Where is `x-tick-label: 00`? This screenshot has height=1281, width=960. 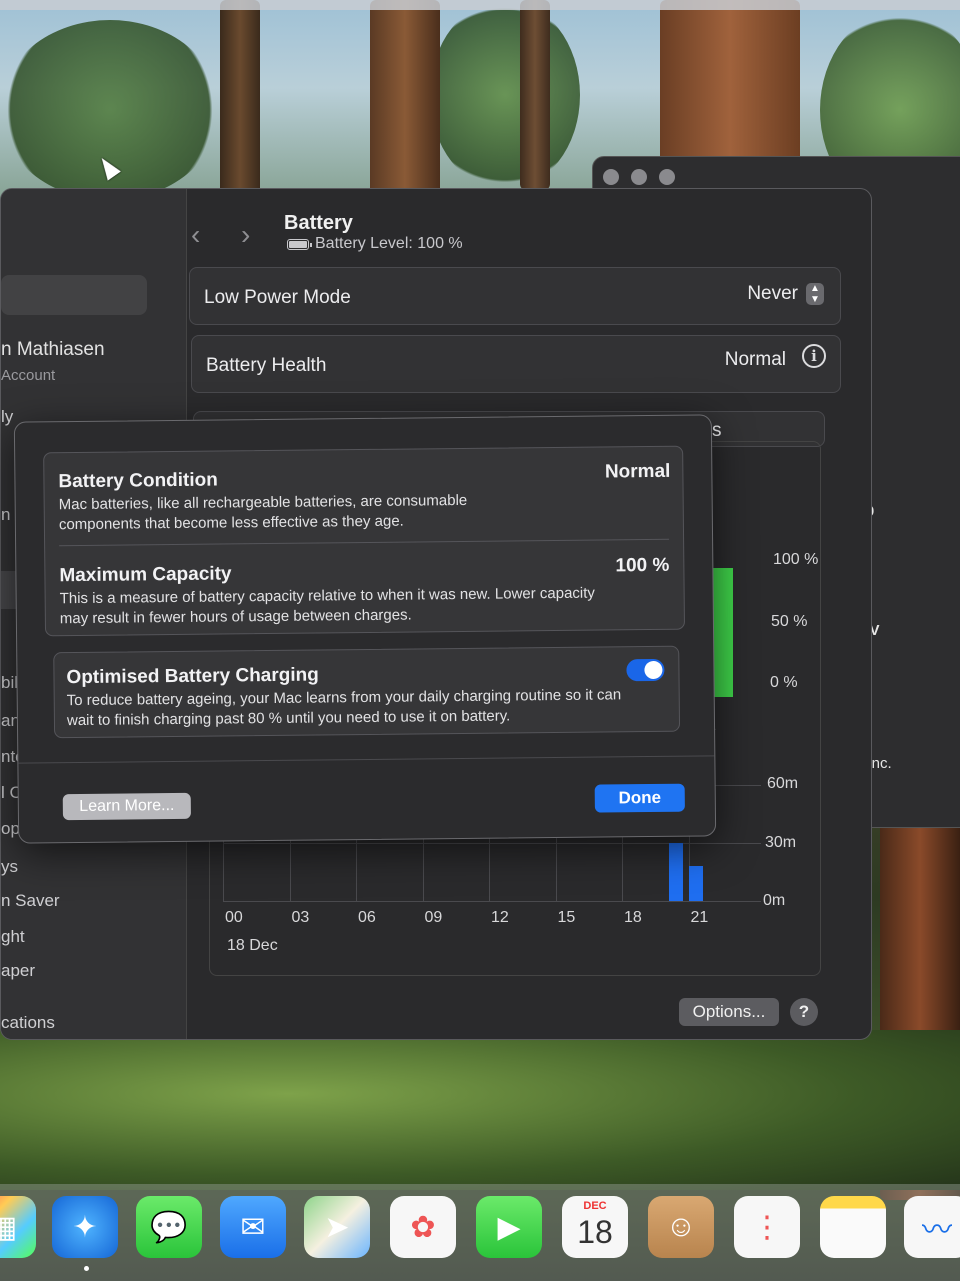 x-tick-label: 00 is located at coordinates (234, 917).